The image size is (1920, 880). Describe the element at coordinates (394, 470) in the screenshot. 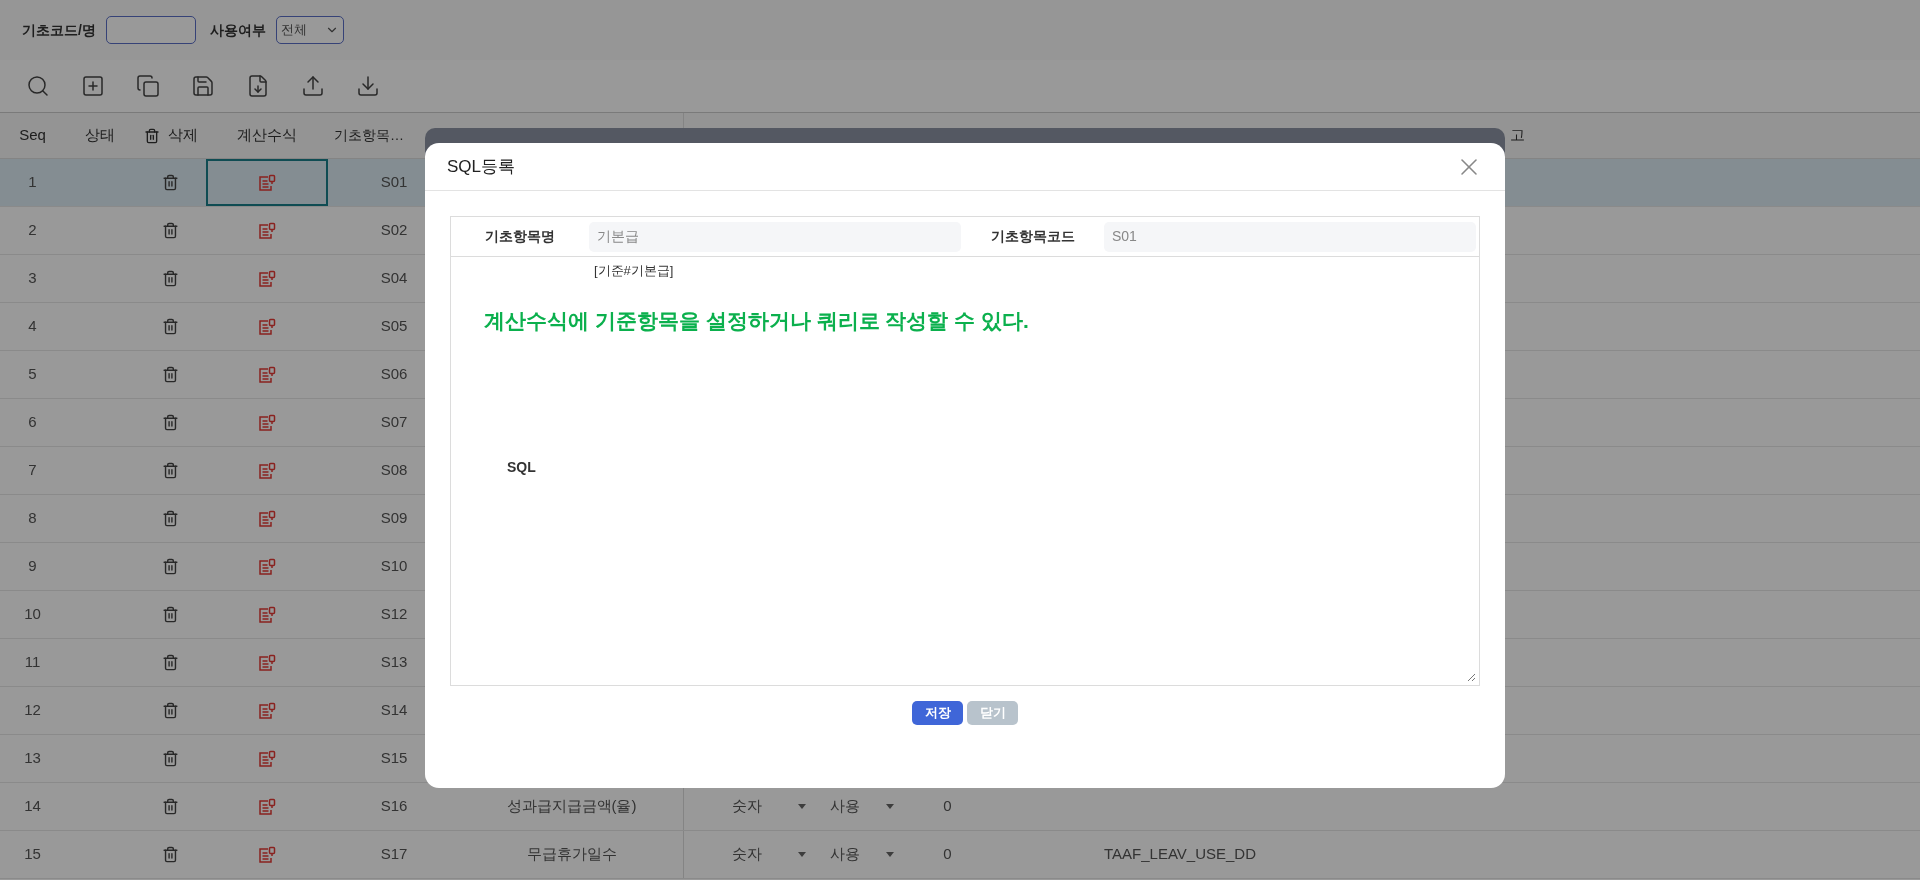

I see `table-cell-text: S08` at that location.